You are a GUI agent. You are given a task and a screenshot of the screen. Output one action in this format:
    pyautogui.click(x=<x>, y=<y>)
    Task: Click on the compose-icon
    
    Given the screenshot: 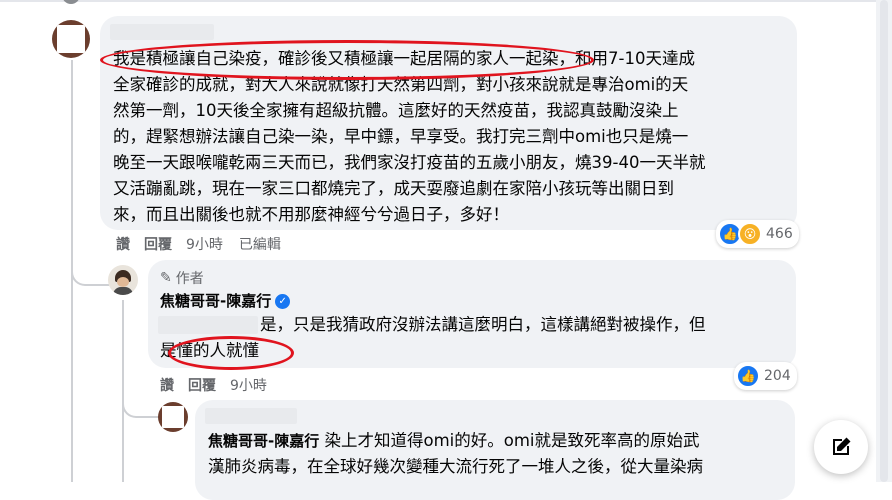 What is the action you would take?
    pyautogui.click(x=842, y=446)
    